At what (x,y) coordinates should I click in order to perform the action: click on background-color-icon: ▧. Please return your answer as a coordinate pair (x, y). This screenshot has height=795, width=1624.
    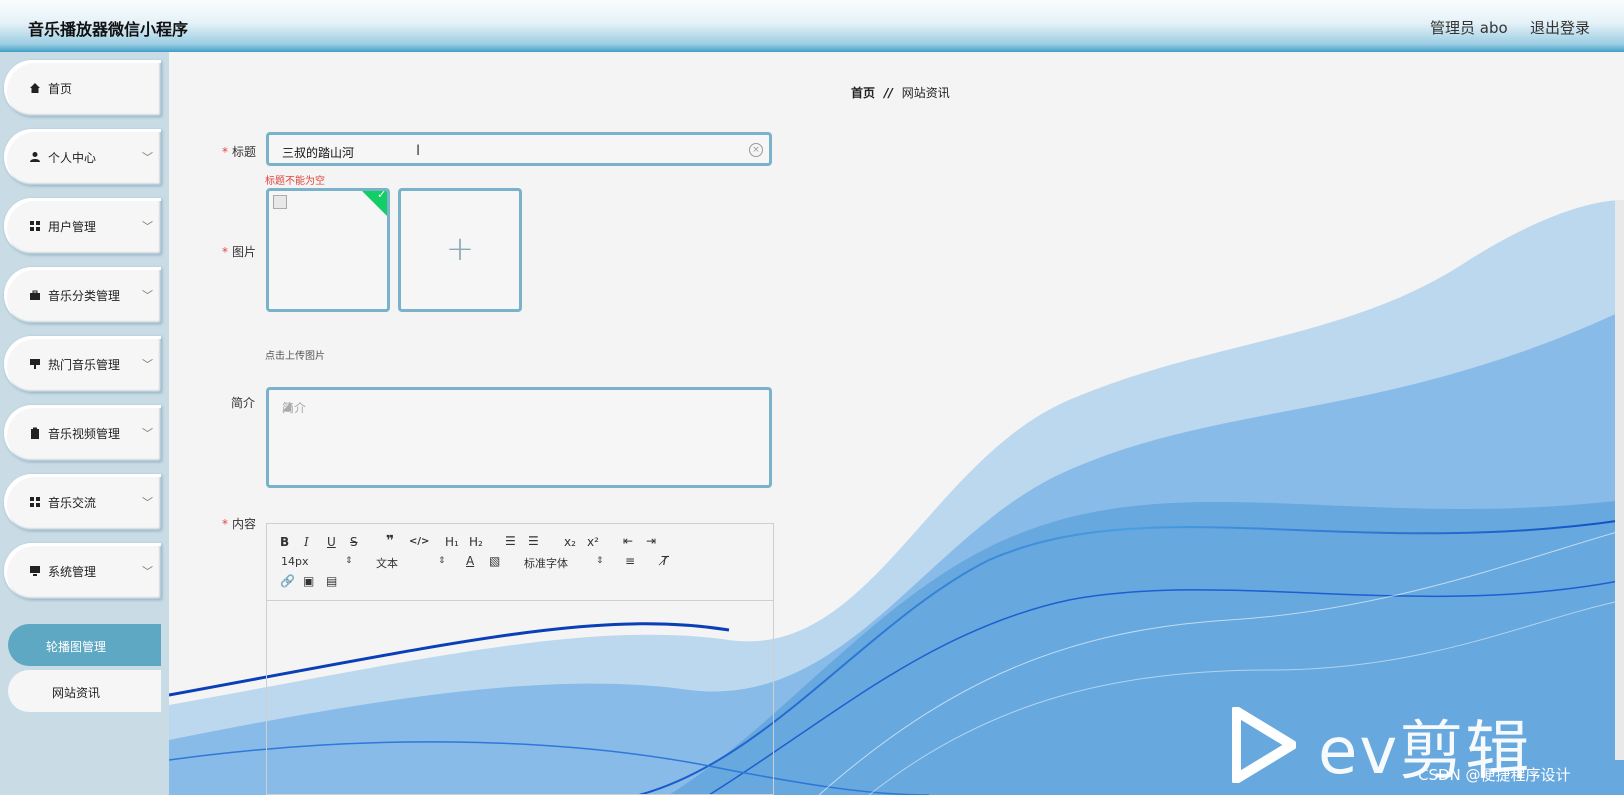
    Looking at the image, I should click on (494, 561).